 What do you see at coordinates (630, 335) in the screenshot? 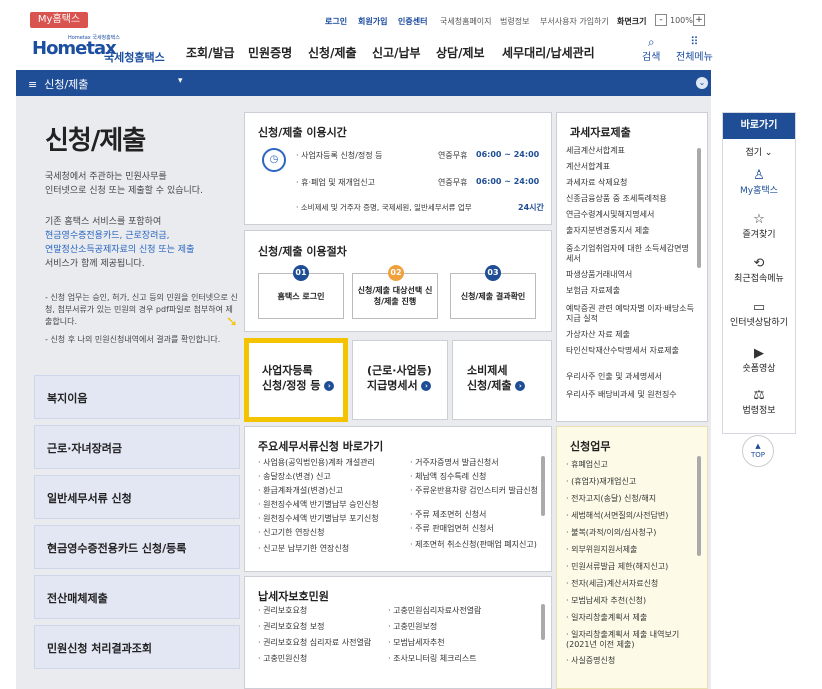
I see `tax-data-link: 가상자산 자료 제출` at bounding box center [630, 335].